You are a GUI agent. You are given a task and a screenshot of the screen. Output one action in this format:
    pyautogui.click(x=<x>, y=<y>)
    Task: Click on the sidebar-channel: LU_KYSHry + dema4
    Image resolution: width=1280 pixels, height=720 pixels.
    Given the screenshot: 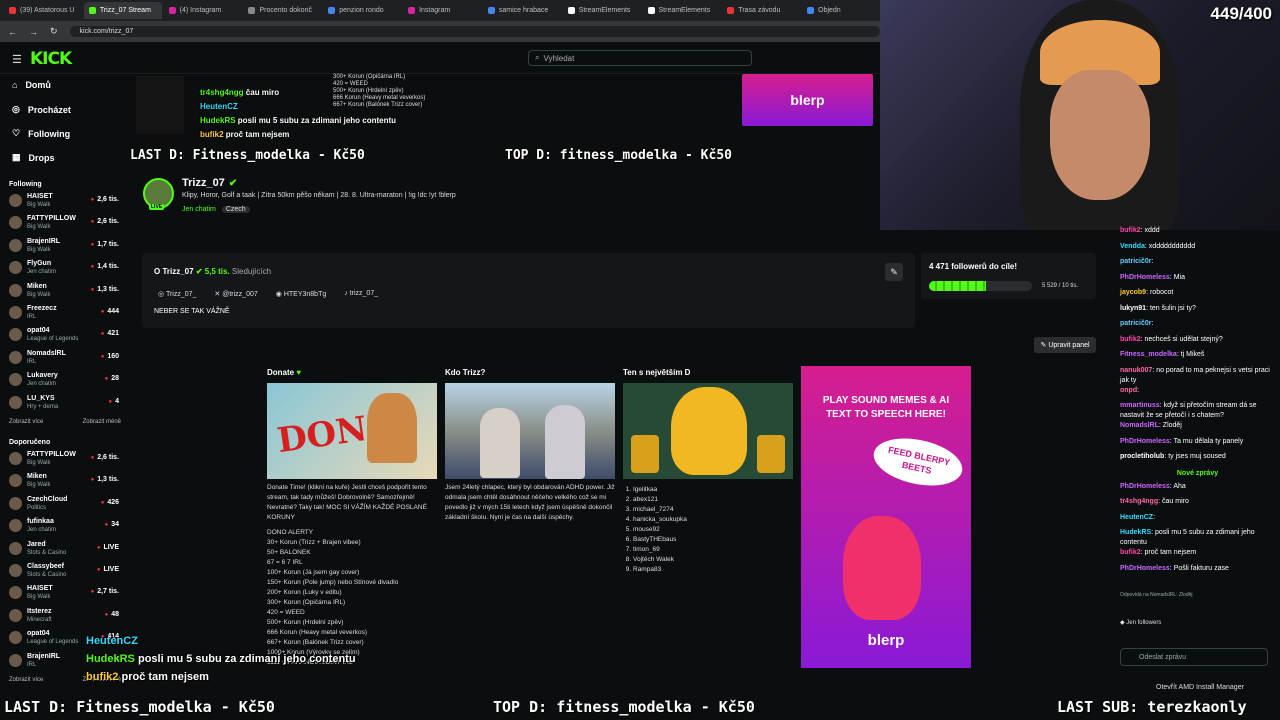 What is the action you would take?
    pyautogui.click(x=65, y=404)
    